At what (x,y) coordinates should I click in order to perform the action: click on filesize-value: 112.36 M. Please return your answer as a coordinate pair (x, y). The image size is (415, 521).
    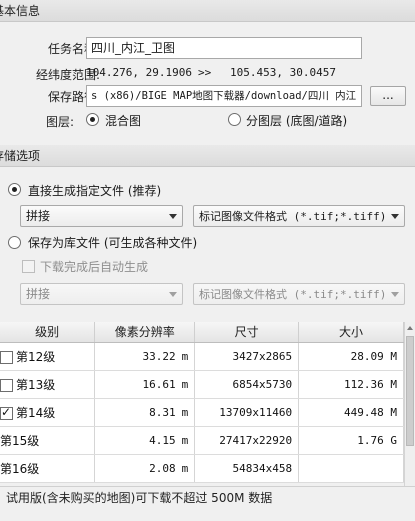
    Looking at the image, I should click on (351, 384).